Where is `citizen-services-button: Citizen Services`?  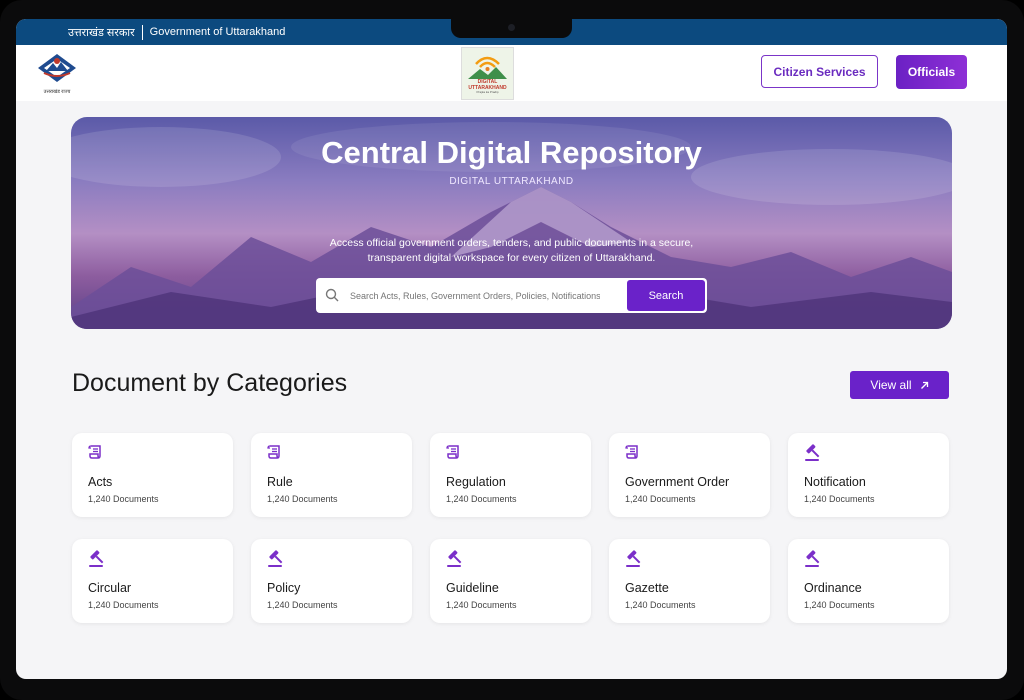
citizen-services-button: Citizen Services is located at coordinates (819, 71).